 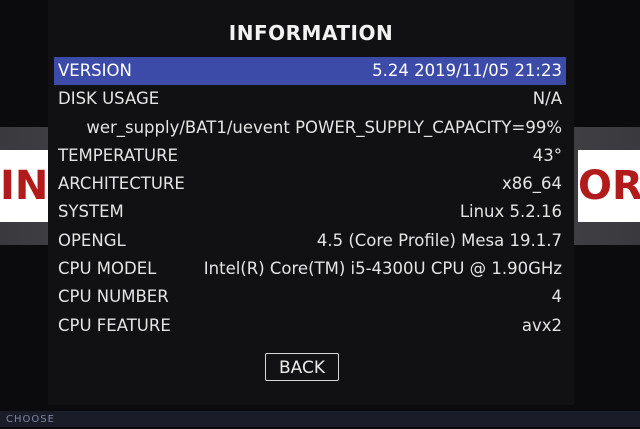 I want to click on info-row-architecture: ARCHITECTURE x86_64, so click(x=310, y=184).